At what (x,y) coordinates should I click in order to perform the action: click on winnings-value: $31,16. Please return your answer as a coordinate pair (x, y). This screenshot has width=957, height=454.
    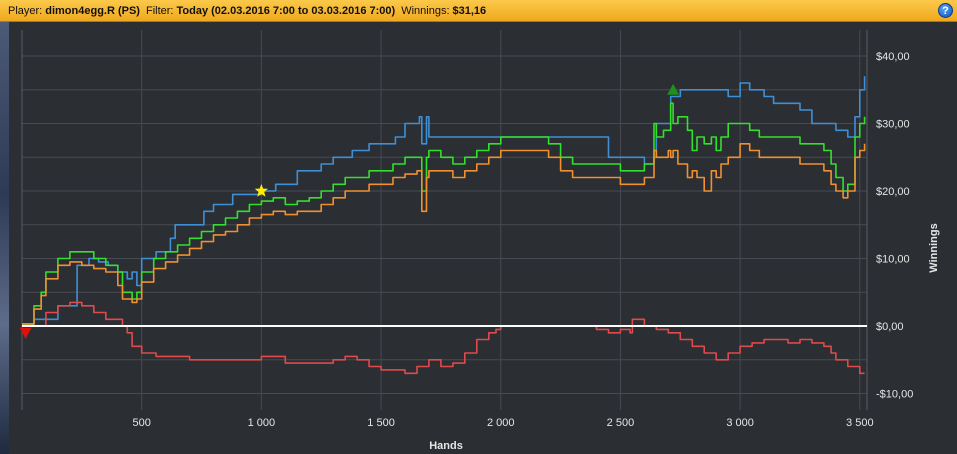
    Looking at the image, I should click on (469, 10).